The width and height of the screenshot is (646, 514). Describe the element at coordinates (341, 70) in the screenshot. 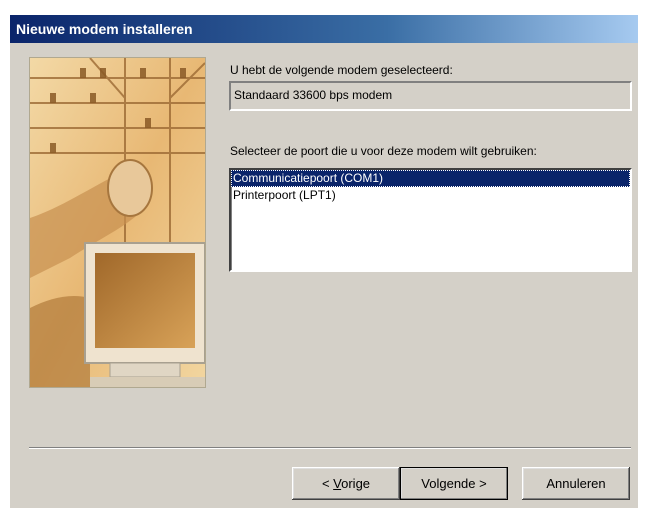

I see `modem-label: U hebt de volgende modem geselecteerd:` at that location.